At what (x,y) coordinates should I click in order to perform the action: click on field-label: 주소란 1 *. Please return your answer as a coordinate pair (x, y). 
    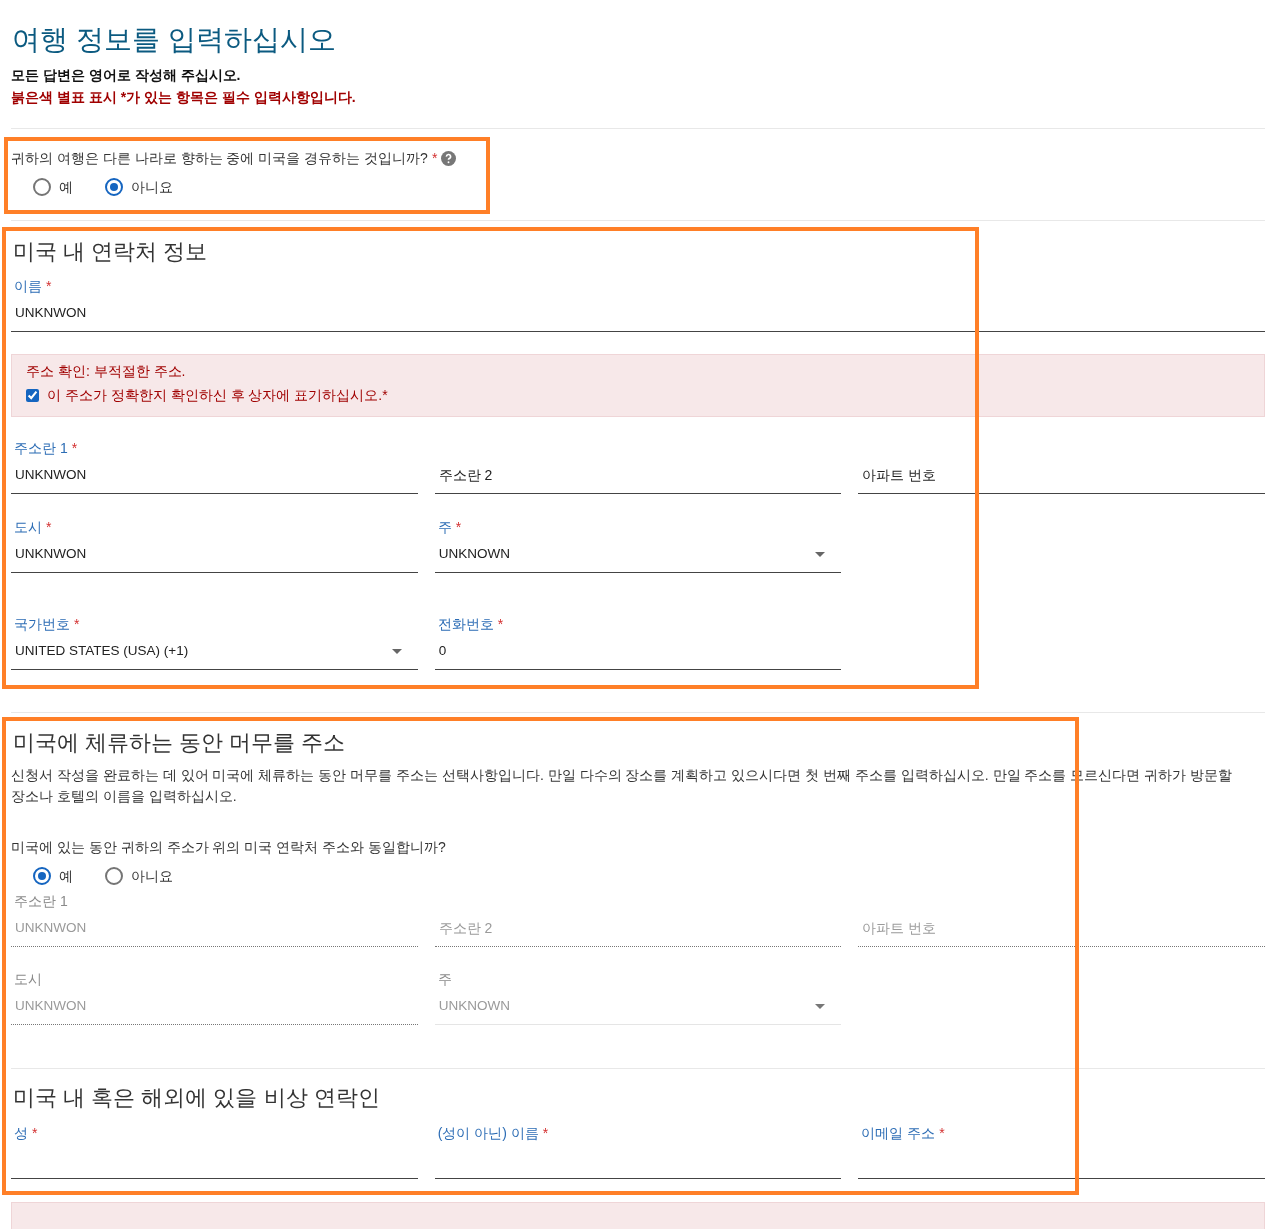
    Looking at the image, I should click on (45, 448).